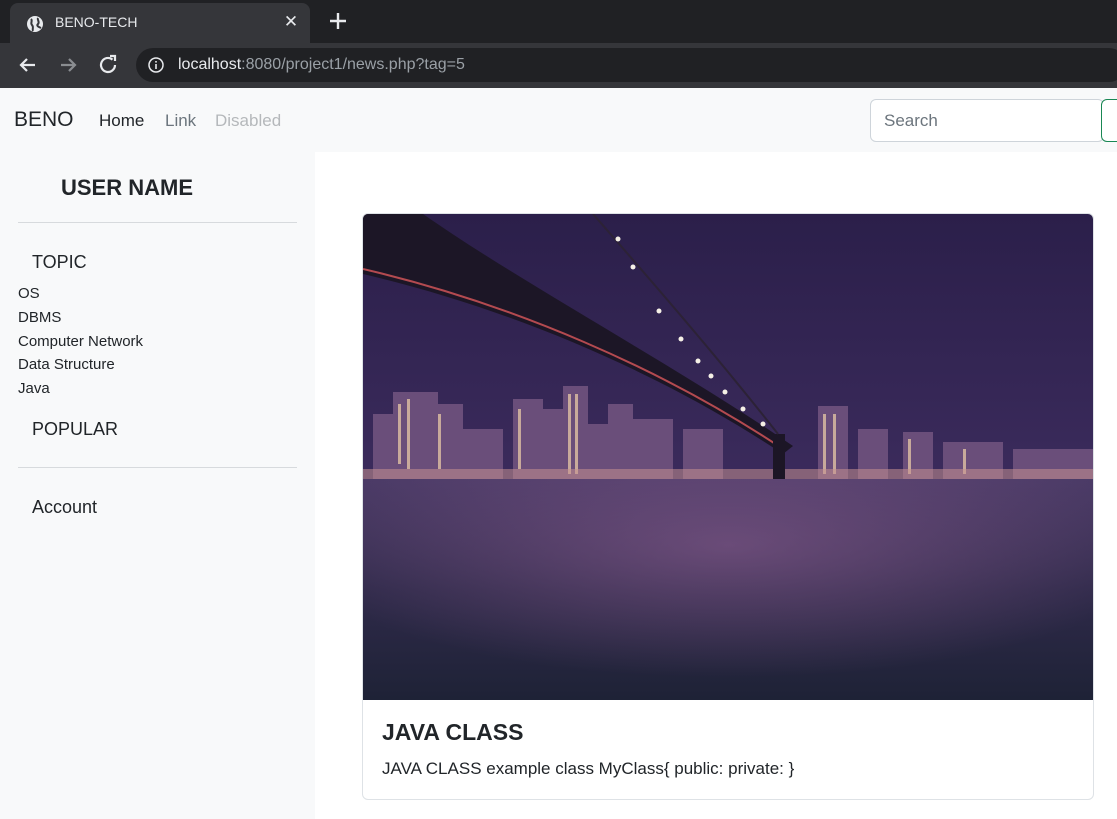 The width and height of the screenshot is (1117, 819). Describe the element at coordinates (121, 121) in the screenshot. I see `nav-home-link: Home` at that location.